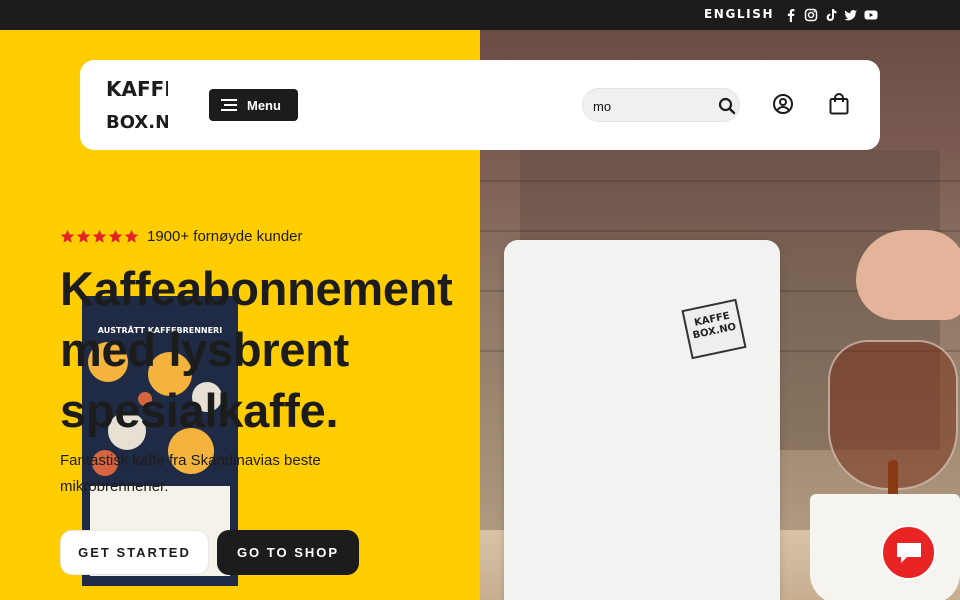 The width and height of the screenshot is (960, 600). Describe the element at coordinates (839, 104) in the screenshot. I see `cart-icon` at that location.